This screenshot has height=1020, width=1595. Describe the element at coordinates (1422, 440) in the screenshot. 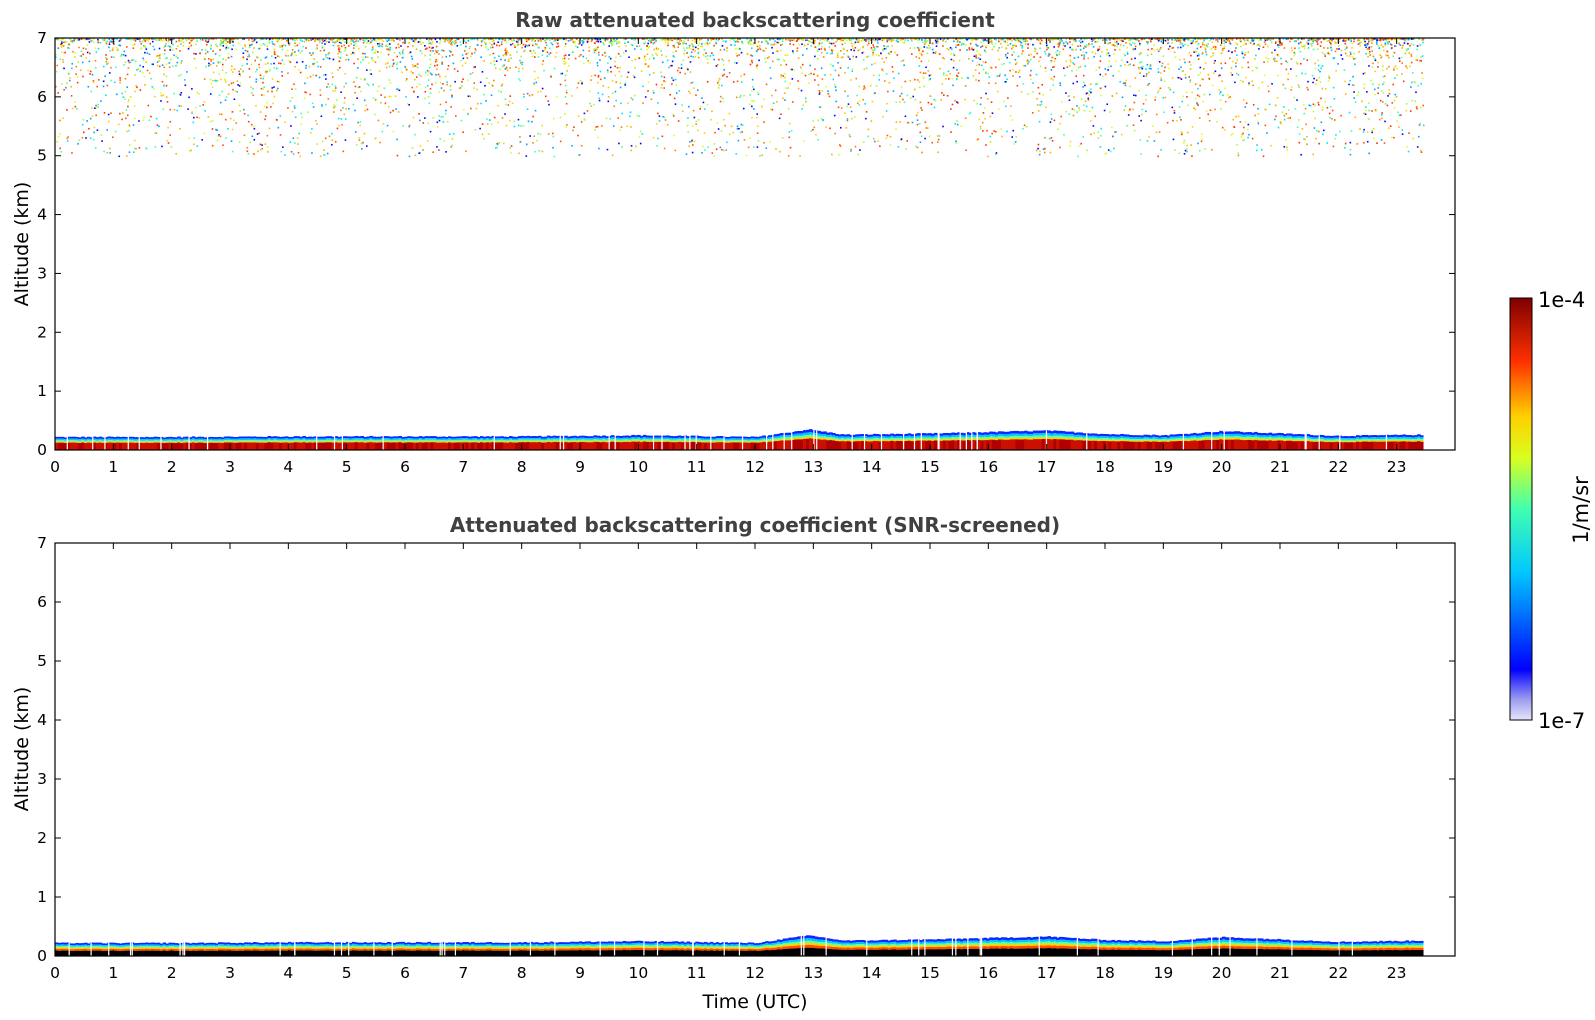

I see `heatmap-cell` at that location.